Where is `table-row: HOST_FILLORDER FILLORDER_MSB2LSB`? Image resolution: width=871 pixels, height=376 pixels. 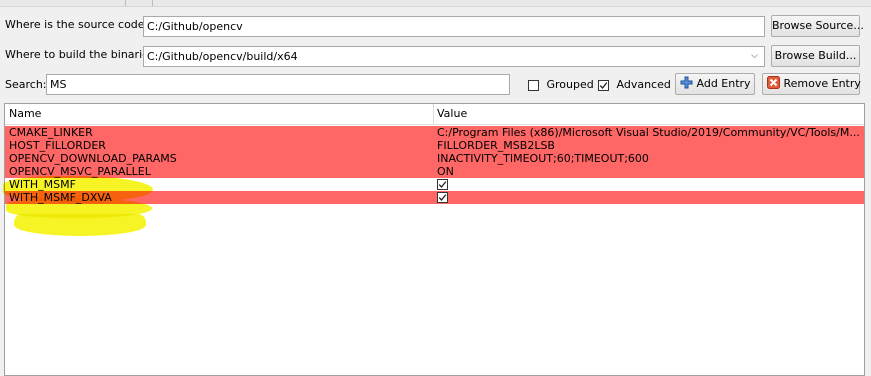
table-row: HOST_FILLORDER FILLORDER_MSB2LSB is located at coordinates (434, 145).